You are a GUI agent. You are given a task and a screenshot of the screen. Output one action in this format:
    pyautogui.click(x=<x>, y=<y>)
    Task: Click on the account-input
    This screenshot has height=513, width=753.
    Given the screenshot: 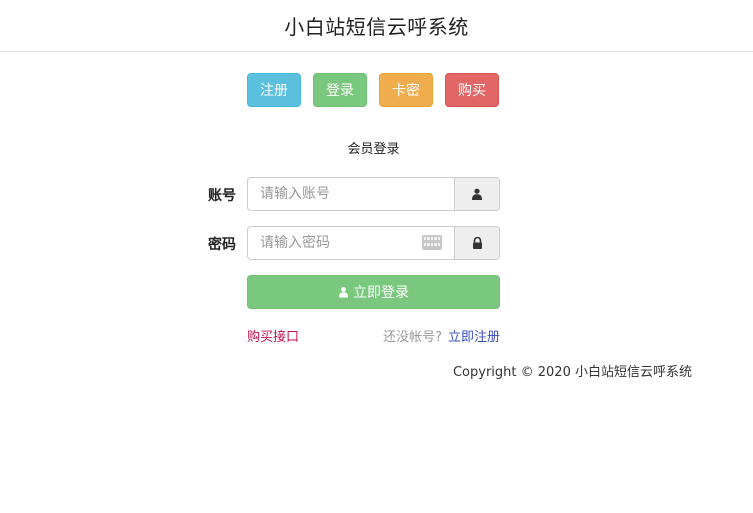 What is the action you would take?
    pyautogui.click(x=350, y=194)
    